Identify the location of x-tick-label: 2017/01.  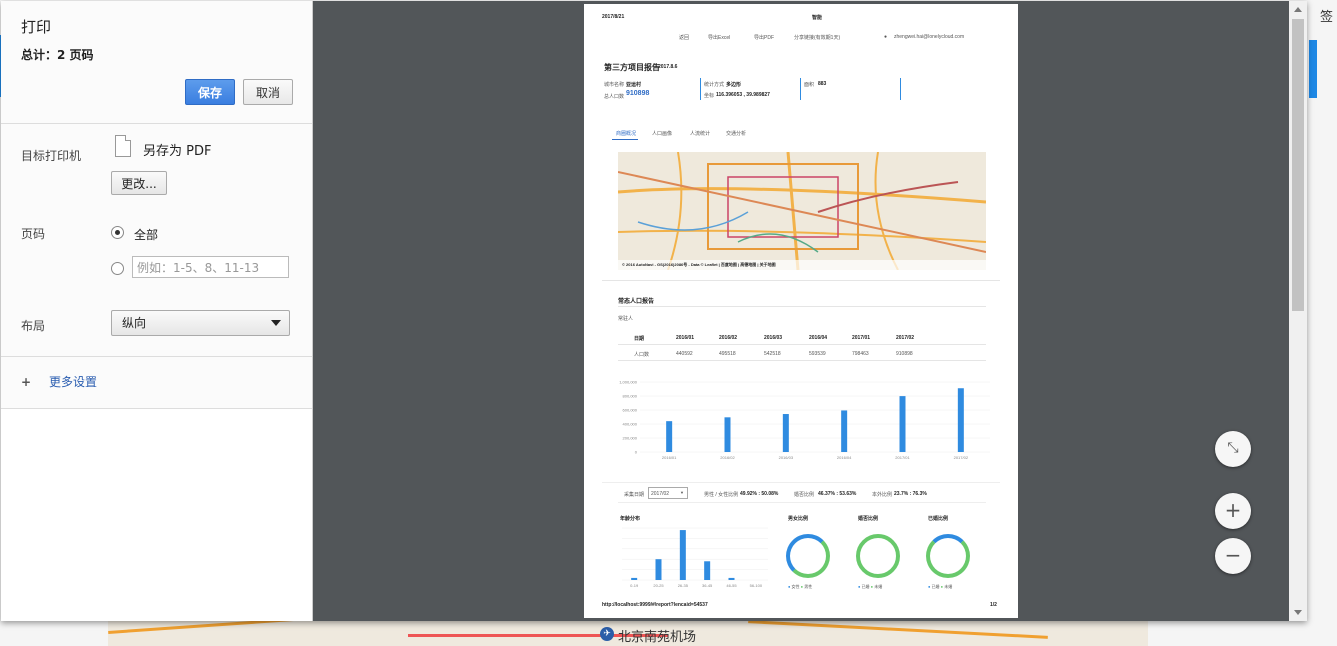
(902, 457).